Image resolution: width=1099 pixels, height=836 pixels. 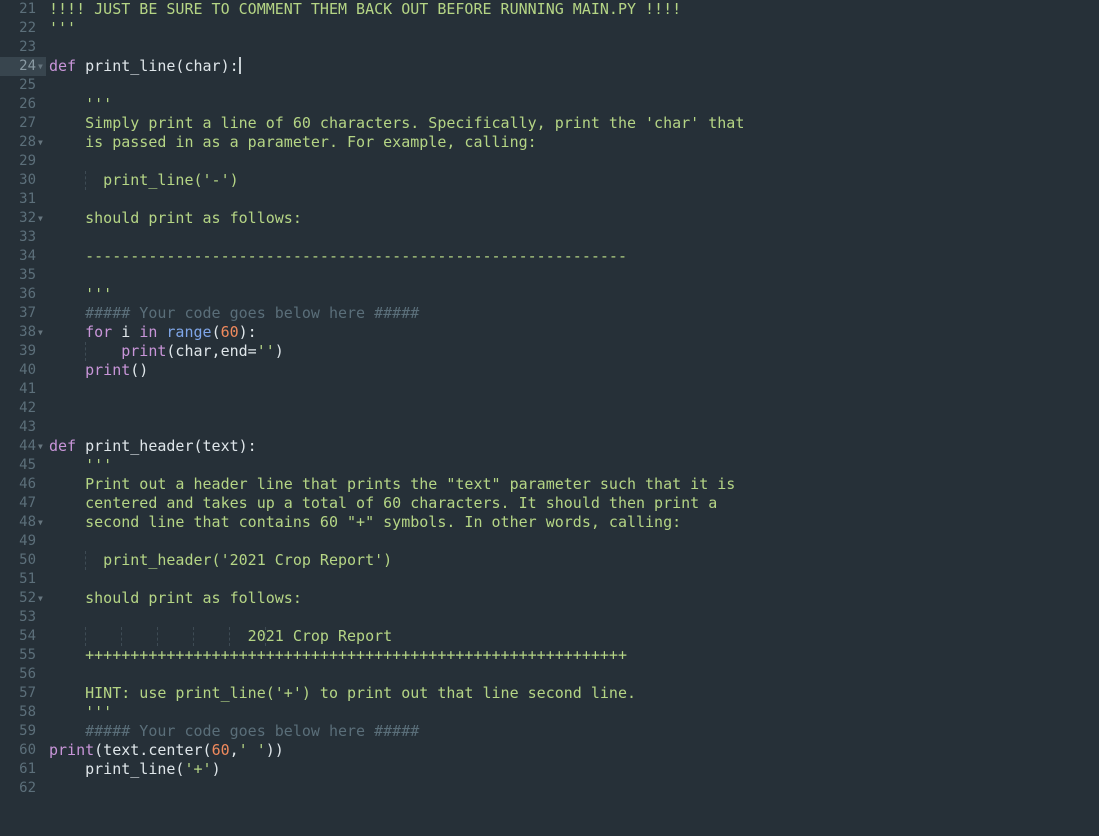 I want to click on line-number: 29, so click(x=27, y=161).